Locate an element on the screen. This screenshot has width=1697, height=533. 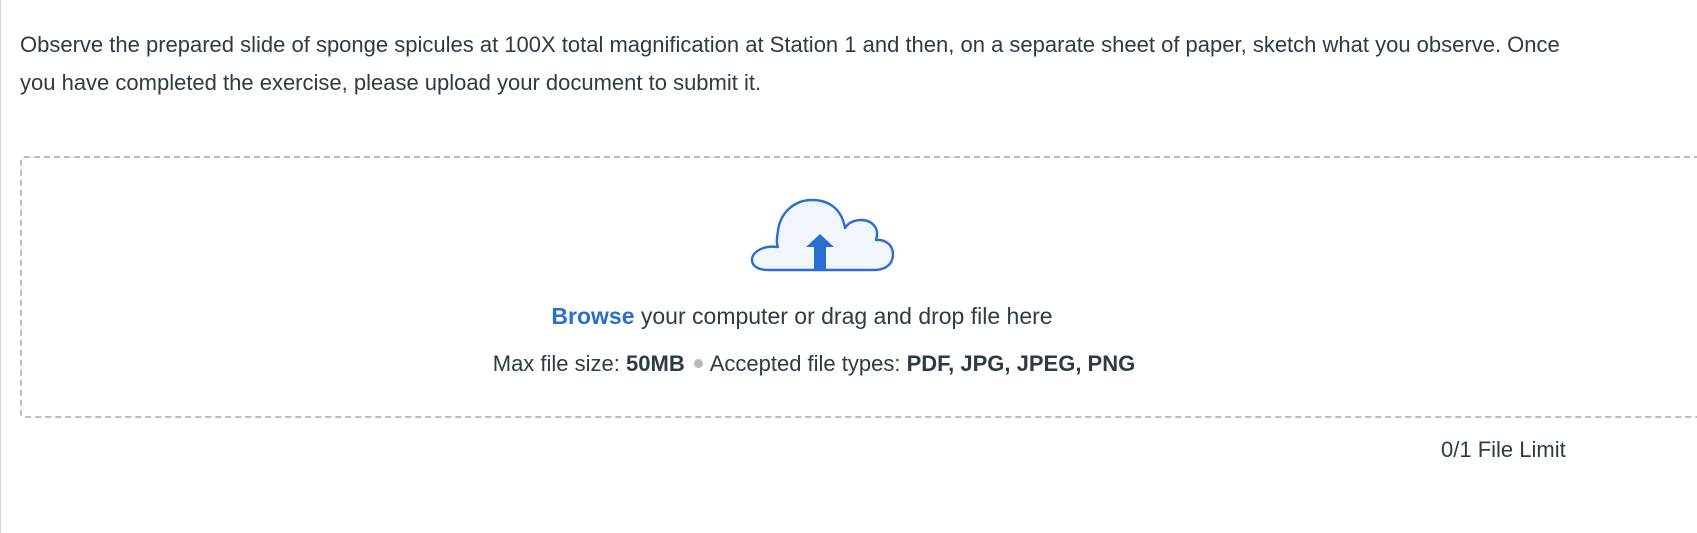
file-types-value: PDF, JPG, JPEG, PNG is located at coordinates (1021, 363).